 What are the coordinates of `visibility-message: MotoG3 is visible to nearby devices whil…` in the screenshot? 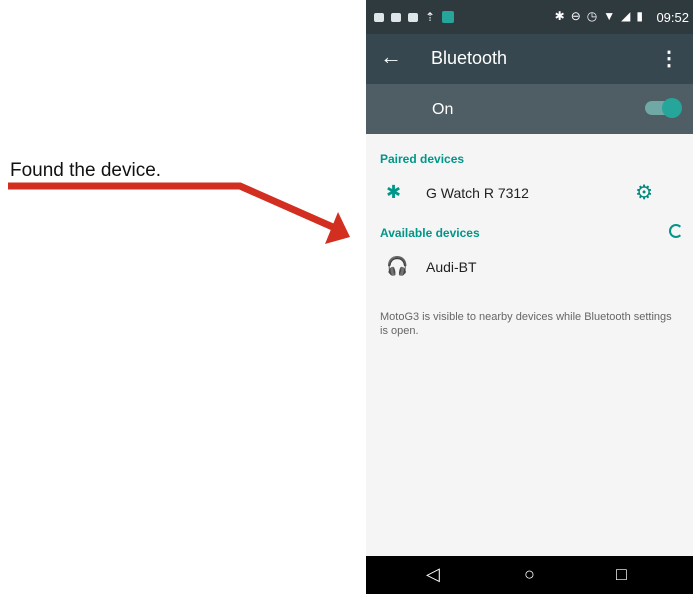 It's located at (526, 324).